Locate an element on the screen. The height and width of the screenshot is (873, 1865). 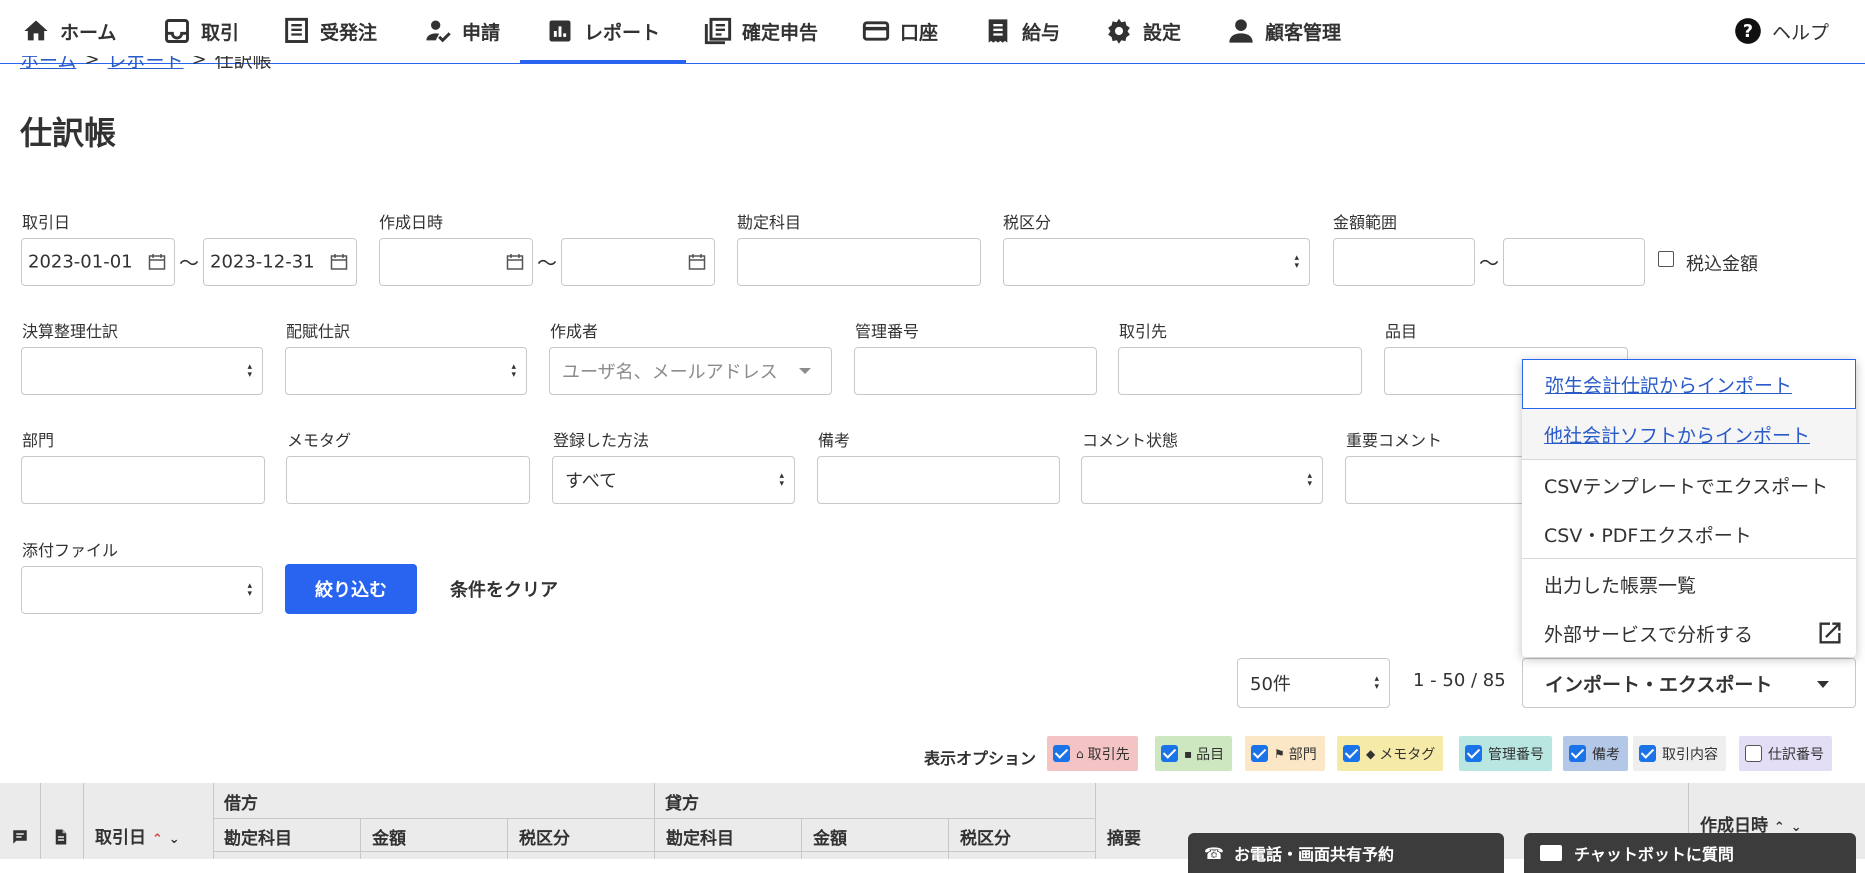
memo-tag-input is located at coordinates (408, 480).